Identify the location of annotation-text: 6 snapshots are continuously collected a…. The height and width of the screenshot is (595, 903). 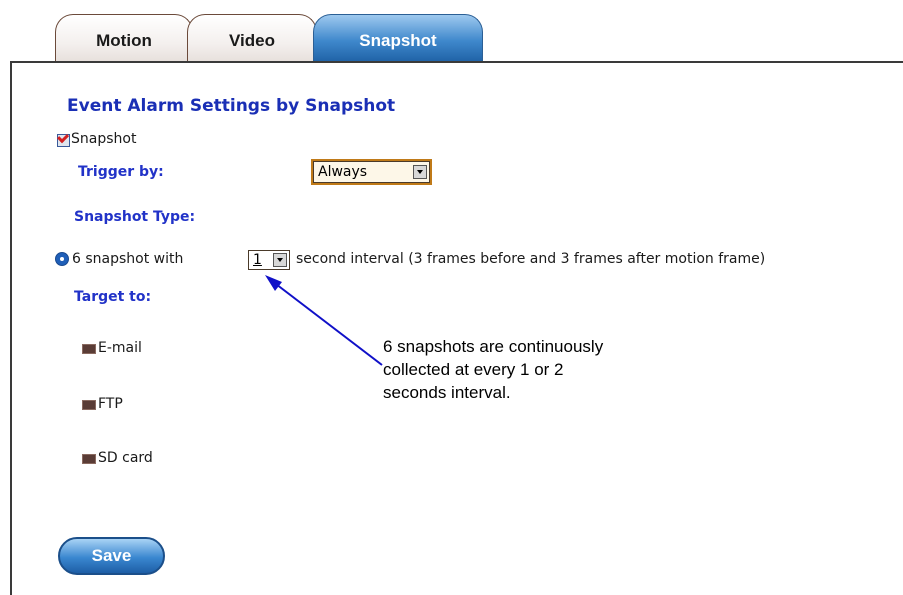
(553, 369).